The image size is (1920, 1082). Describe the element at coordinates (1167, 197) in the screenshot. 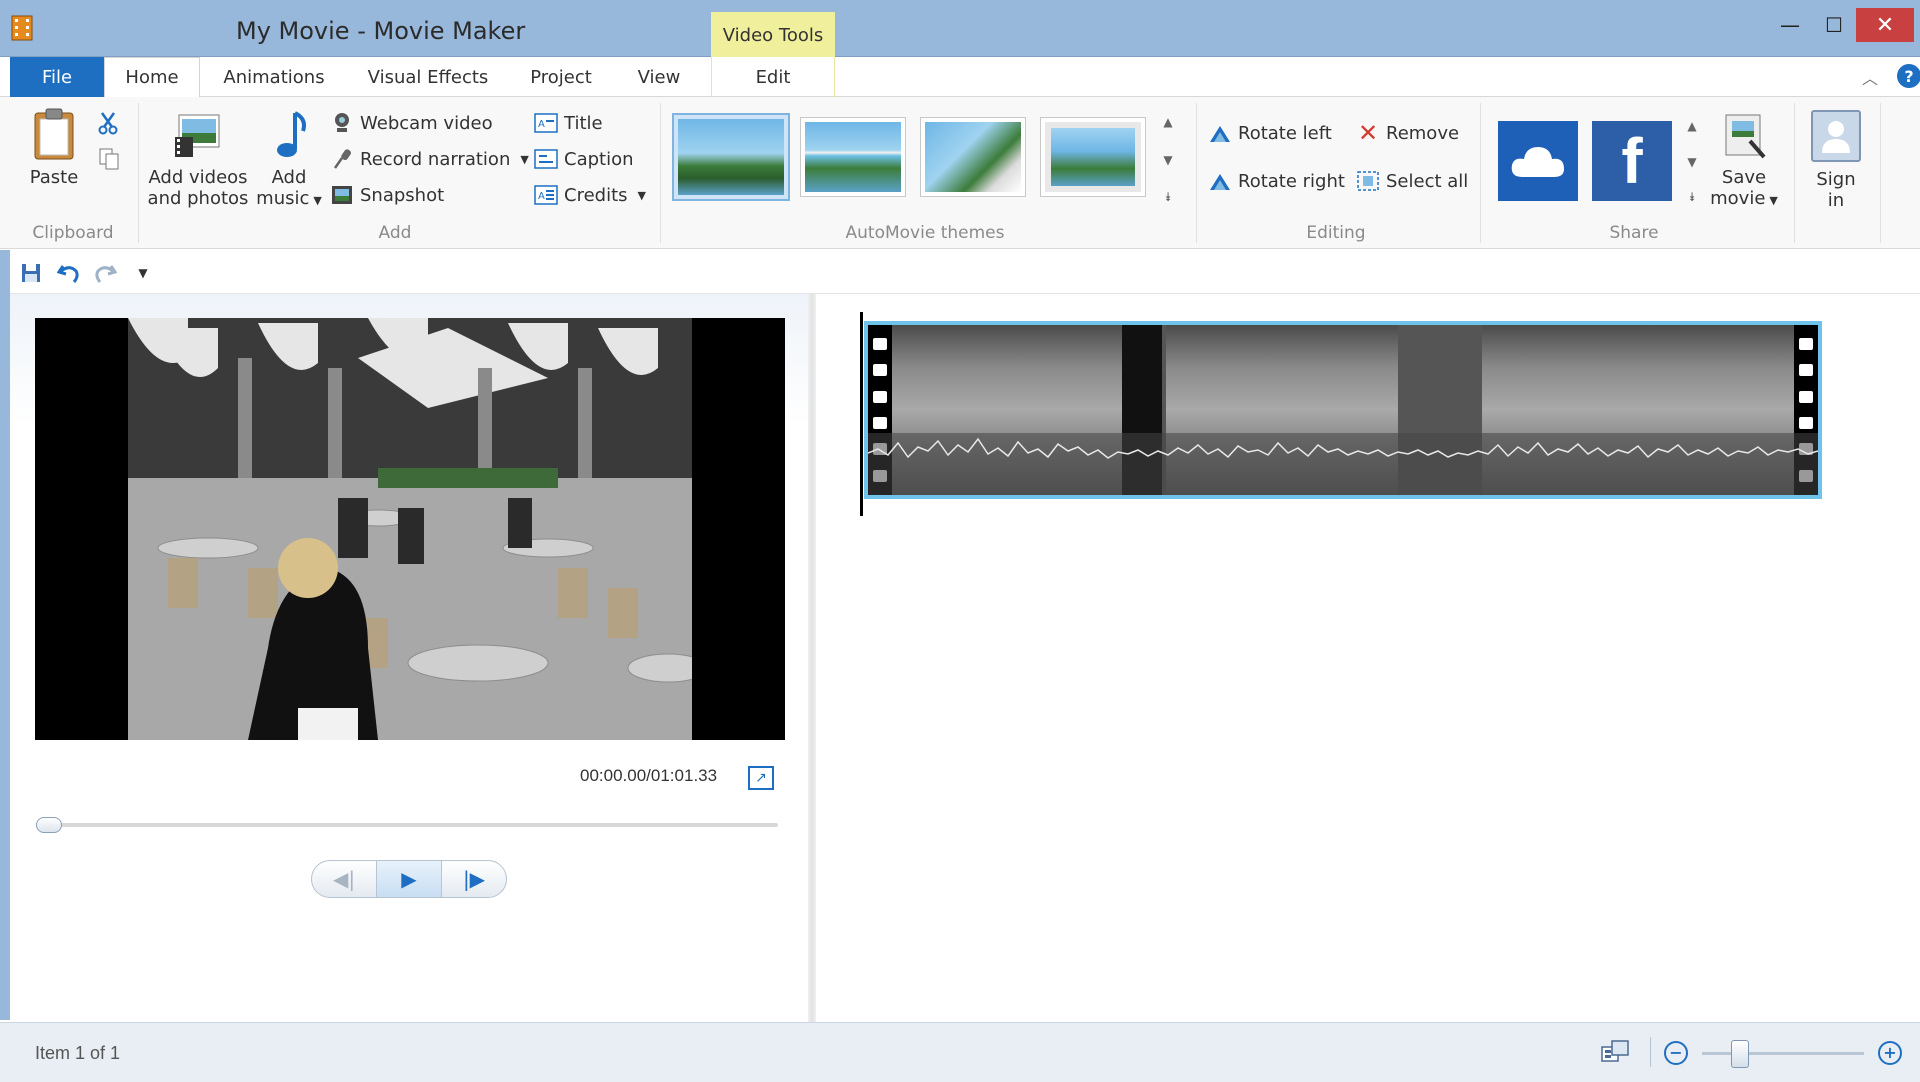

I see `gallery-expand-icon: ⯯` at that location.